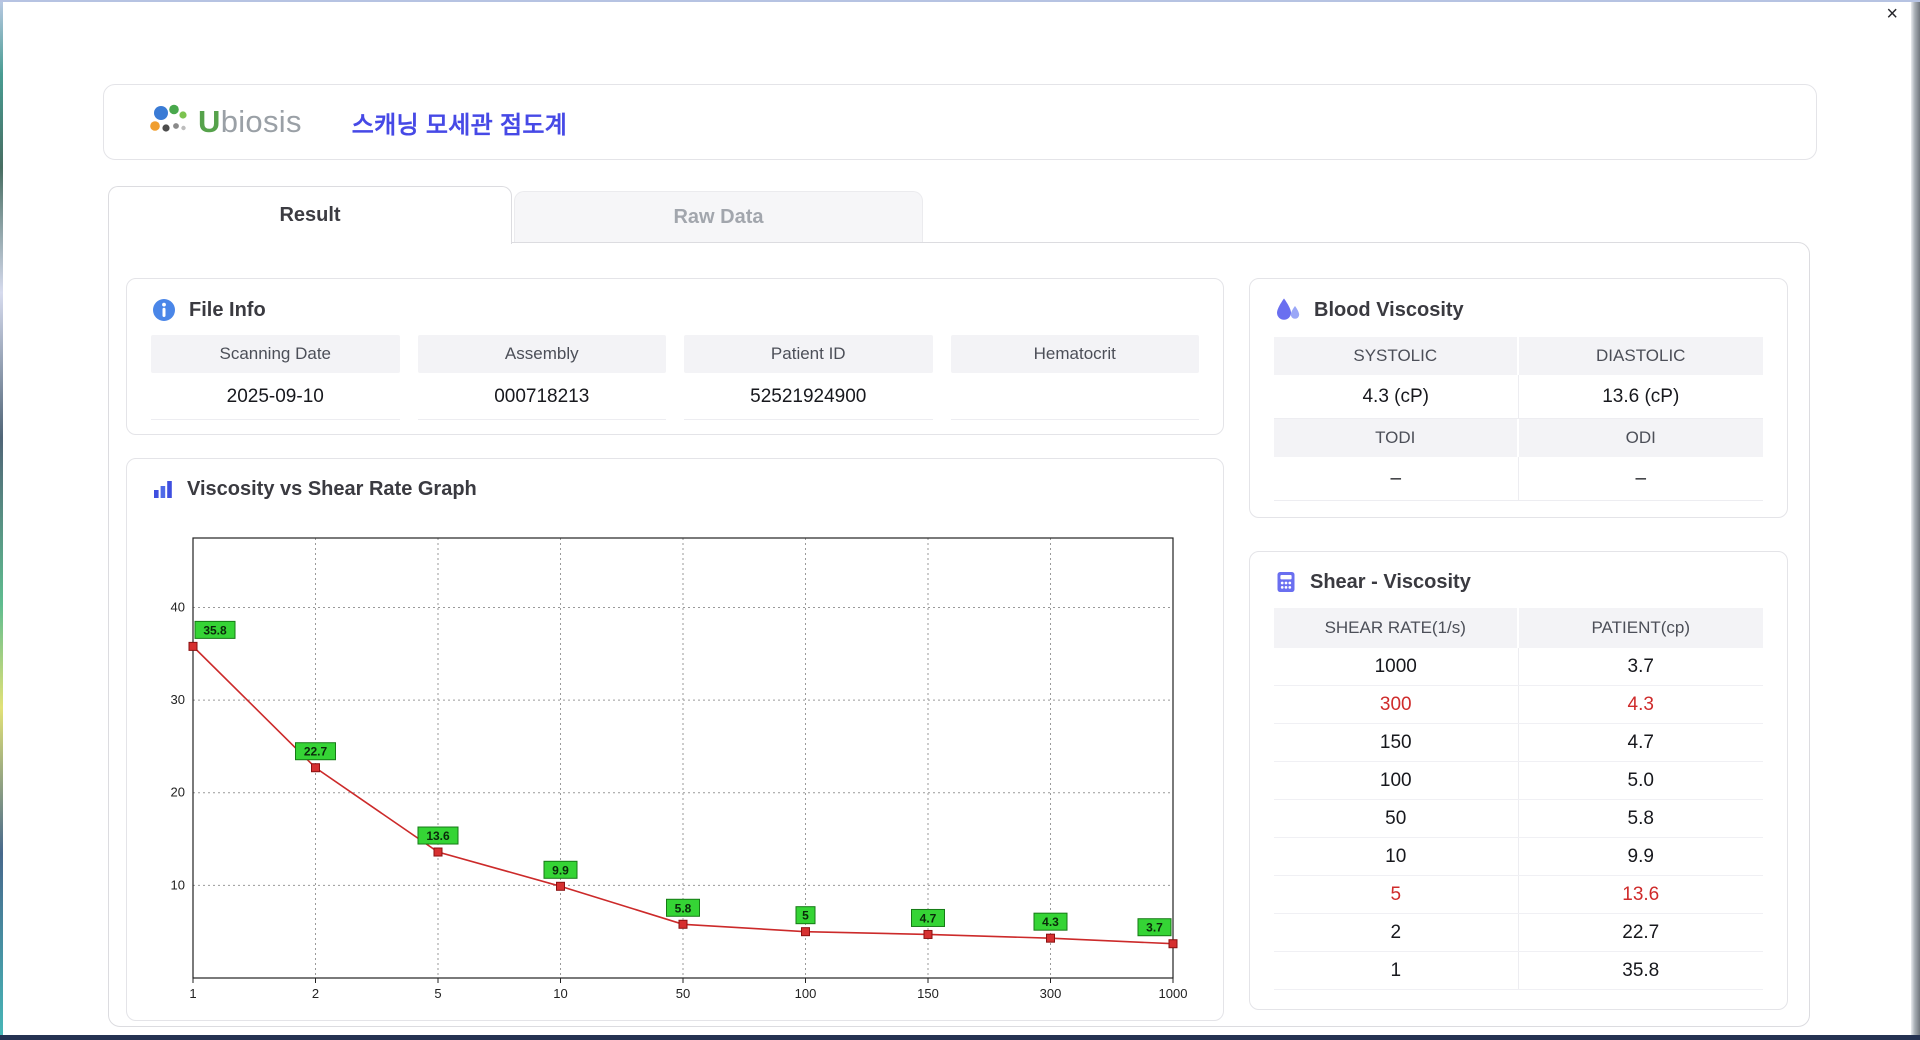 This screenshot has width=1920, height=1040. What do you see at coordinates (1396, 742) in the screenshot?
I see `shear-rate-value: 150` at bounding box center [1396, 742].